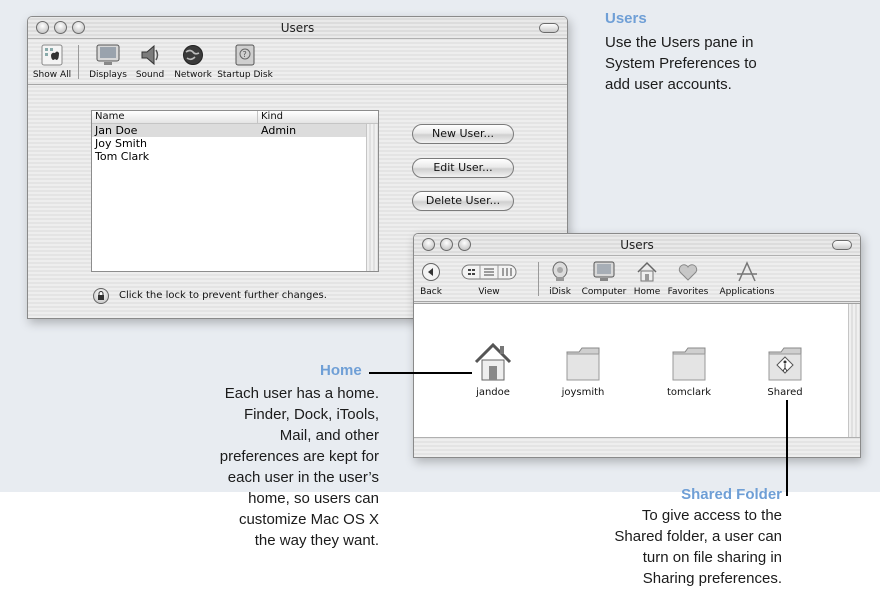 The image size is (880, 609). What do you see at coordinates (747, 292) in the screenshot?
I see `toolbar-label: Applications` at bounding box center [747, 292].